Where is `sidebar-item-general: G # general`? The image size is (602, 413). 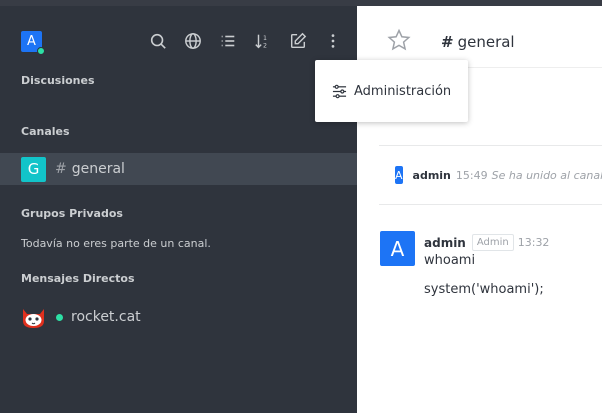
sidebar-item-general: G # general is located at coordinates (178, 169).